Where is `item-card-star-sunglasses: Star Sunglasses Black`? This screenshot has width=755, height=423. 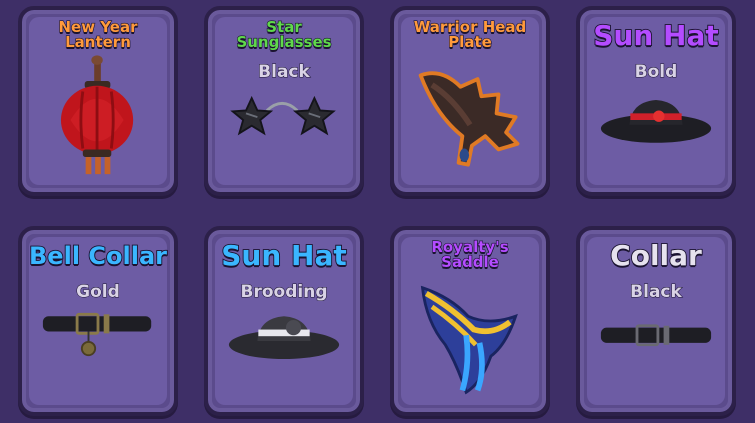
item-card-star-sunglasses: Star Sunglasses Black is located at coordinates (284, 101).